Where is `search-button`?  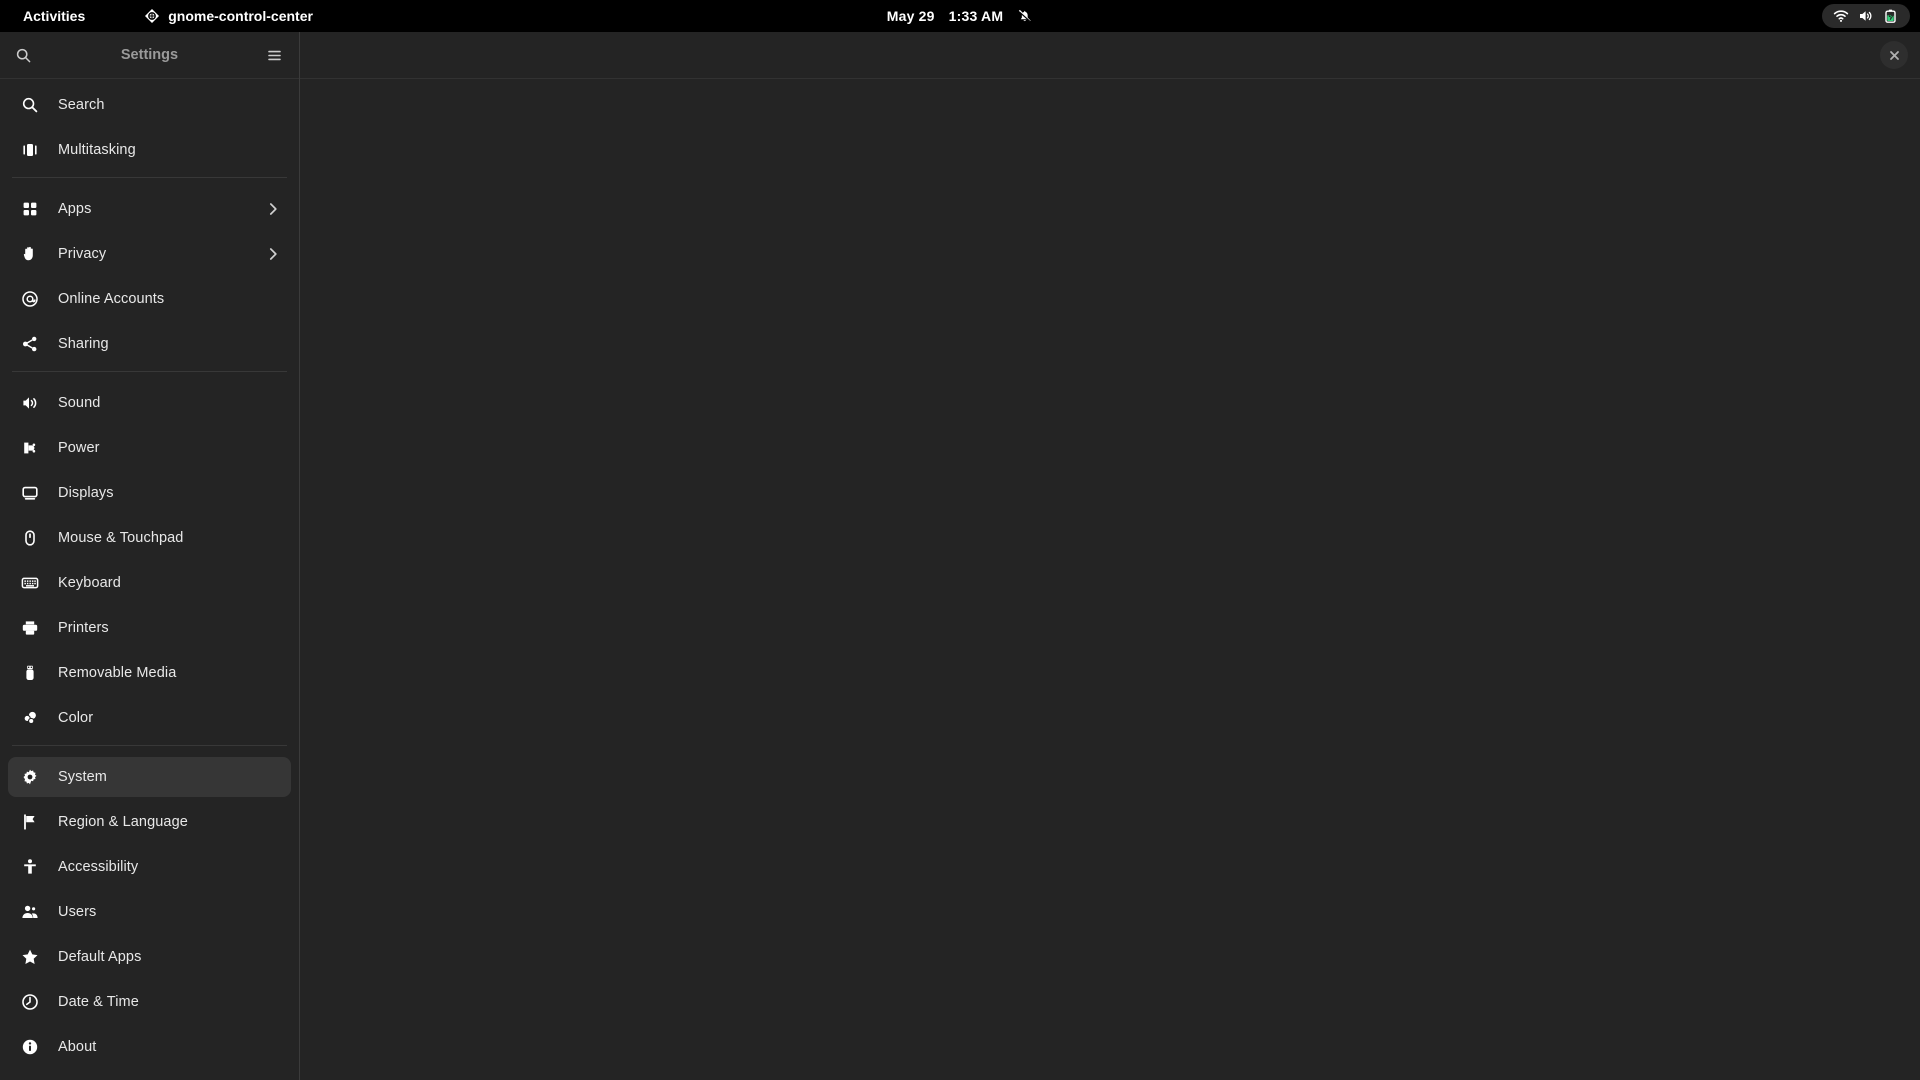 search-button is located at coordinates (23, 55).